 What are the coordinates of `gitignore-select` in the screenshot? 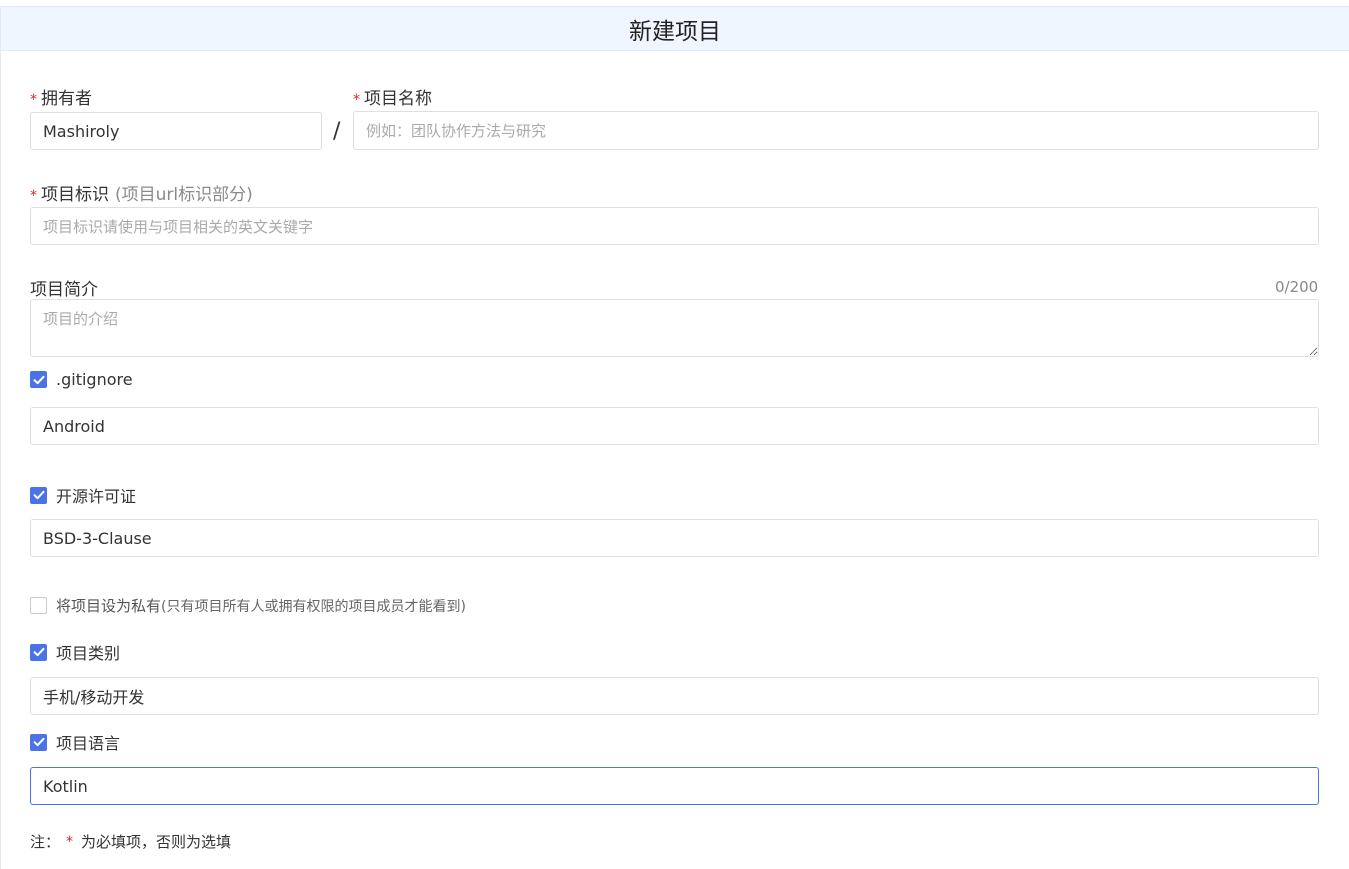 It's located at (674, 426).